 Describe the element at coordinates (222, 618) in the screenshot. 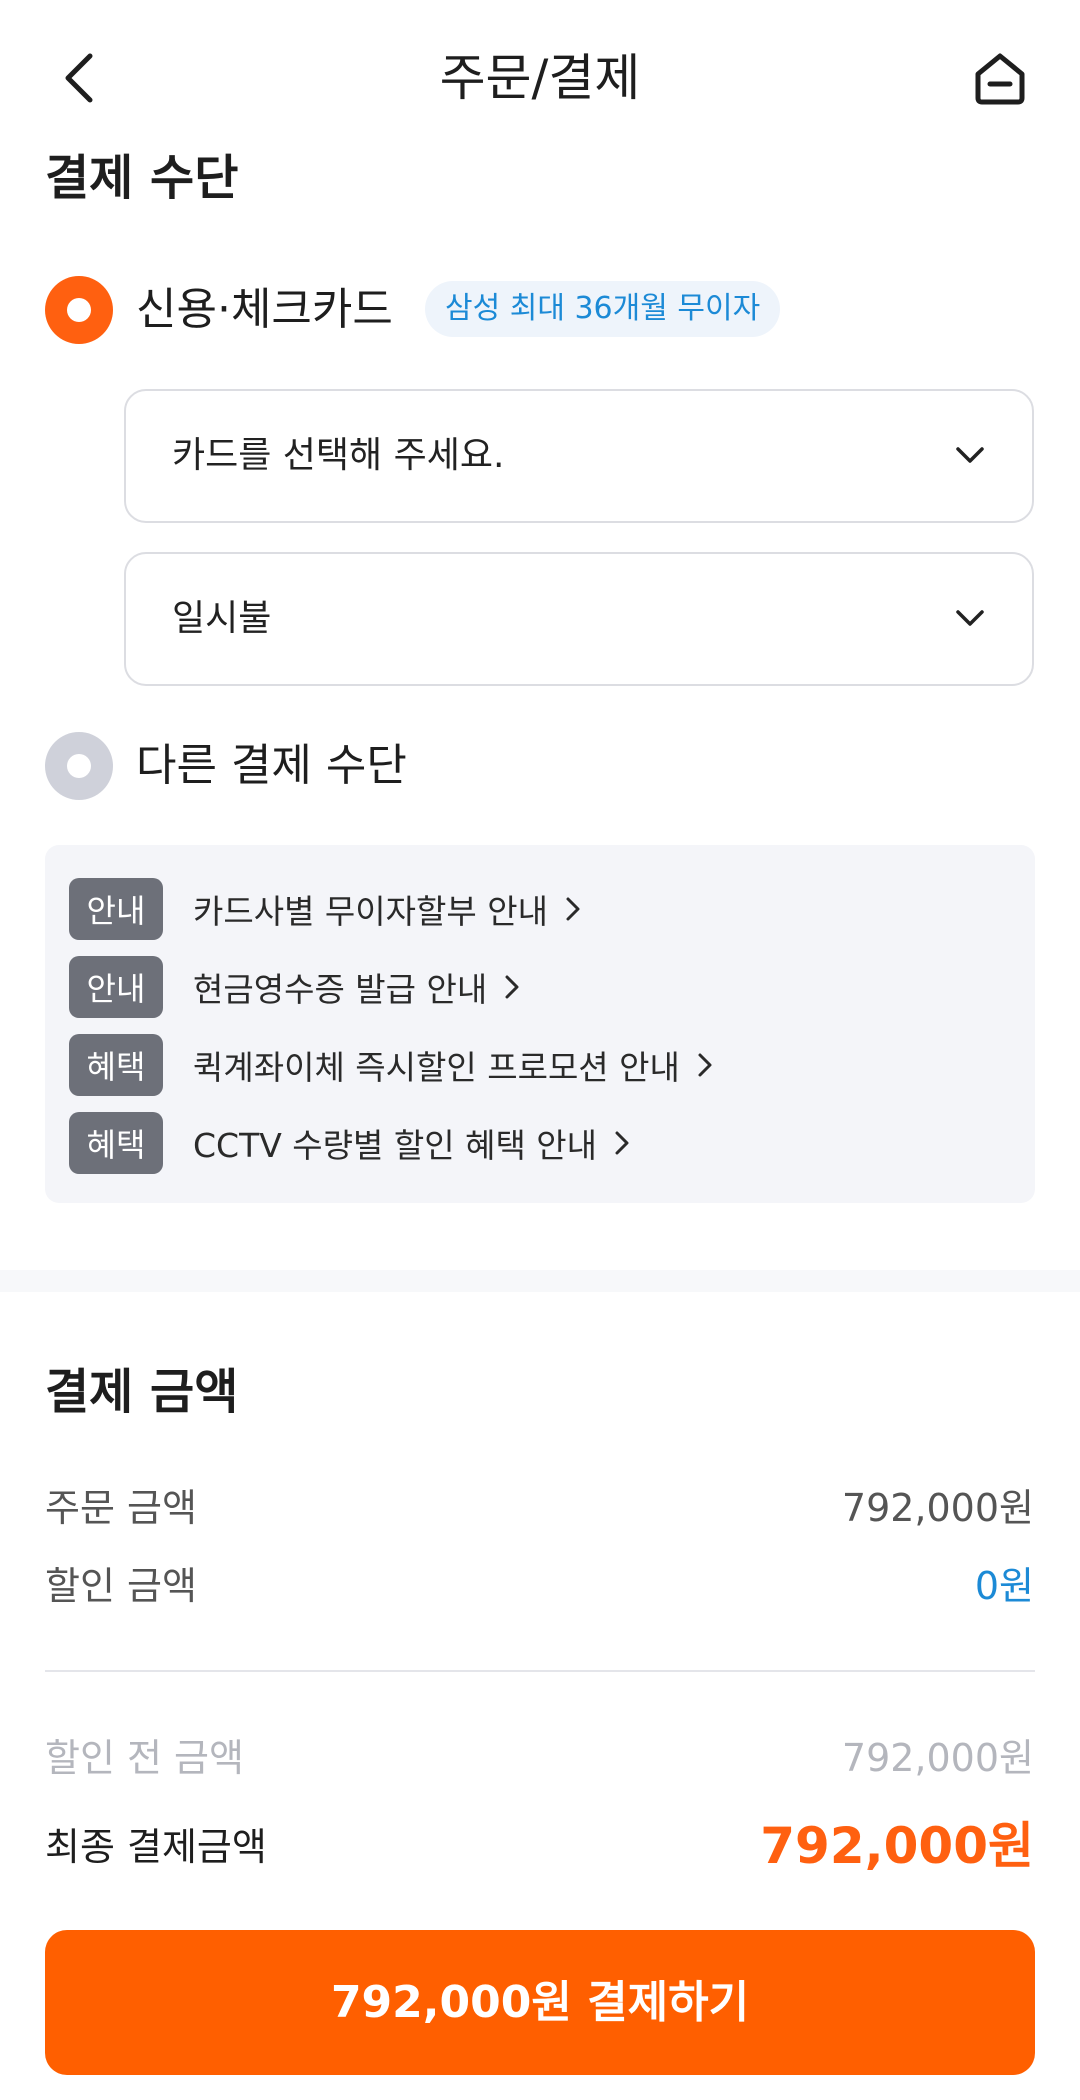

I see `installment-select-value: 일시불` at that location.